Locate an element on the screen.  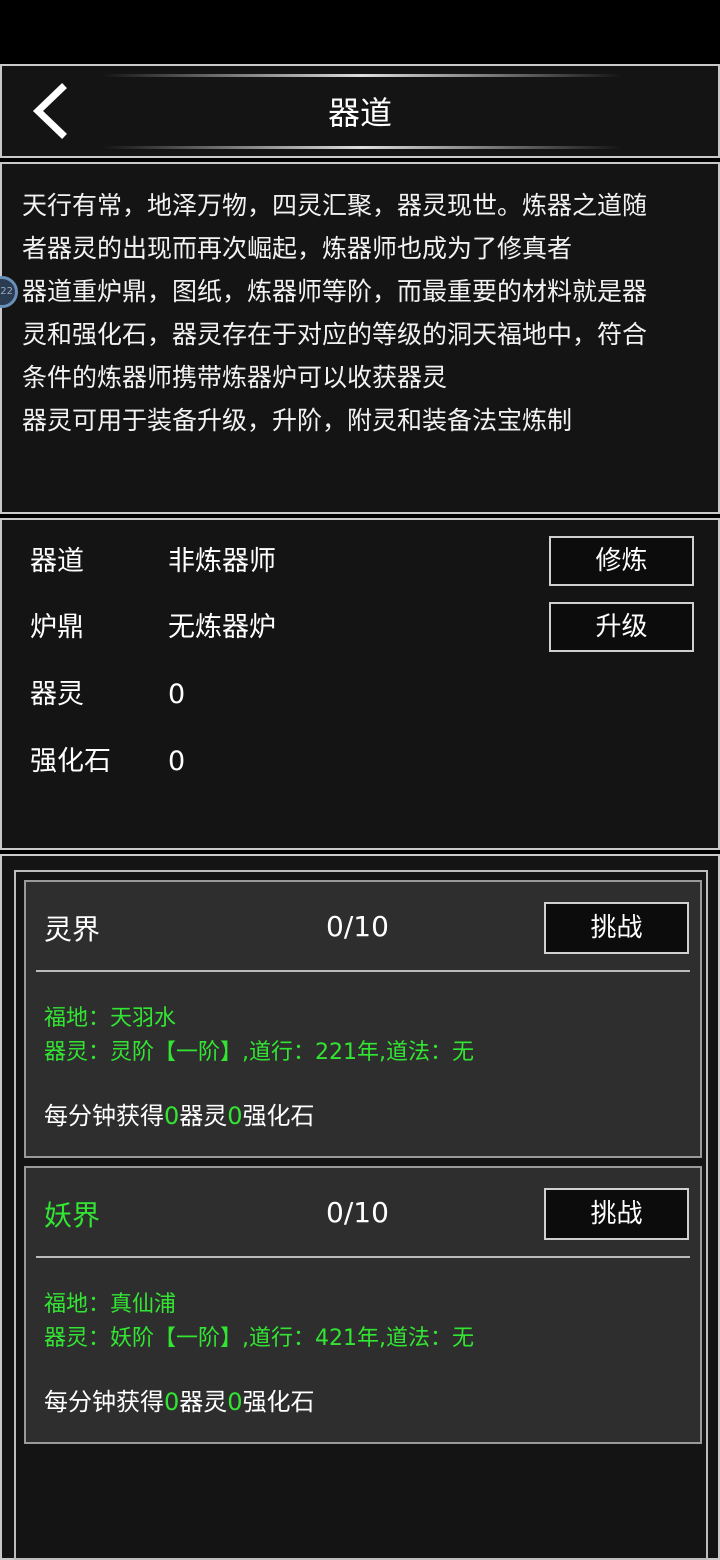
description-line: 天行有常，地泽万物，四灵汇聚，器灵现世。炼器之道随 is located at coordinates (335, 205).